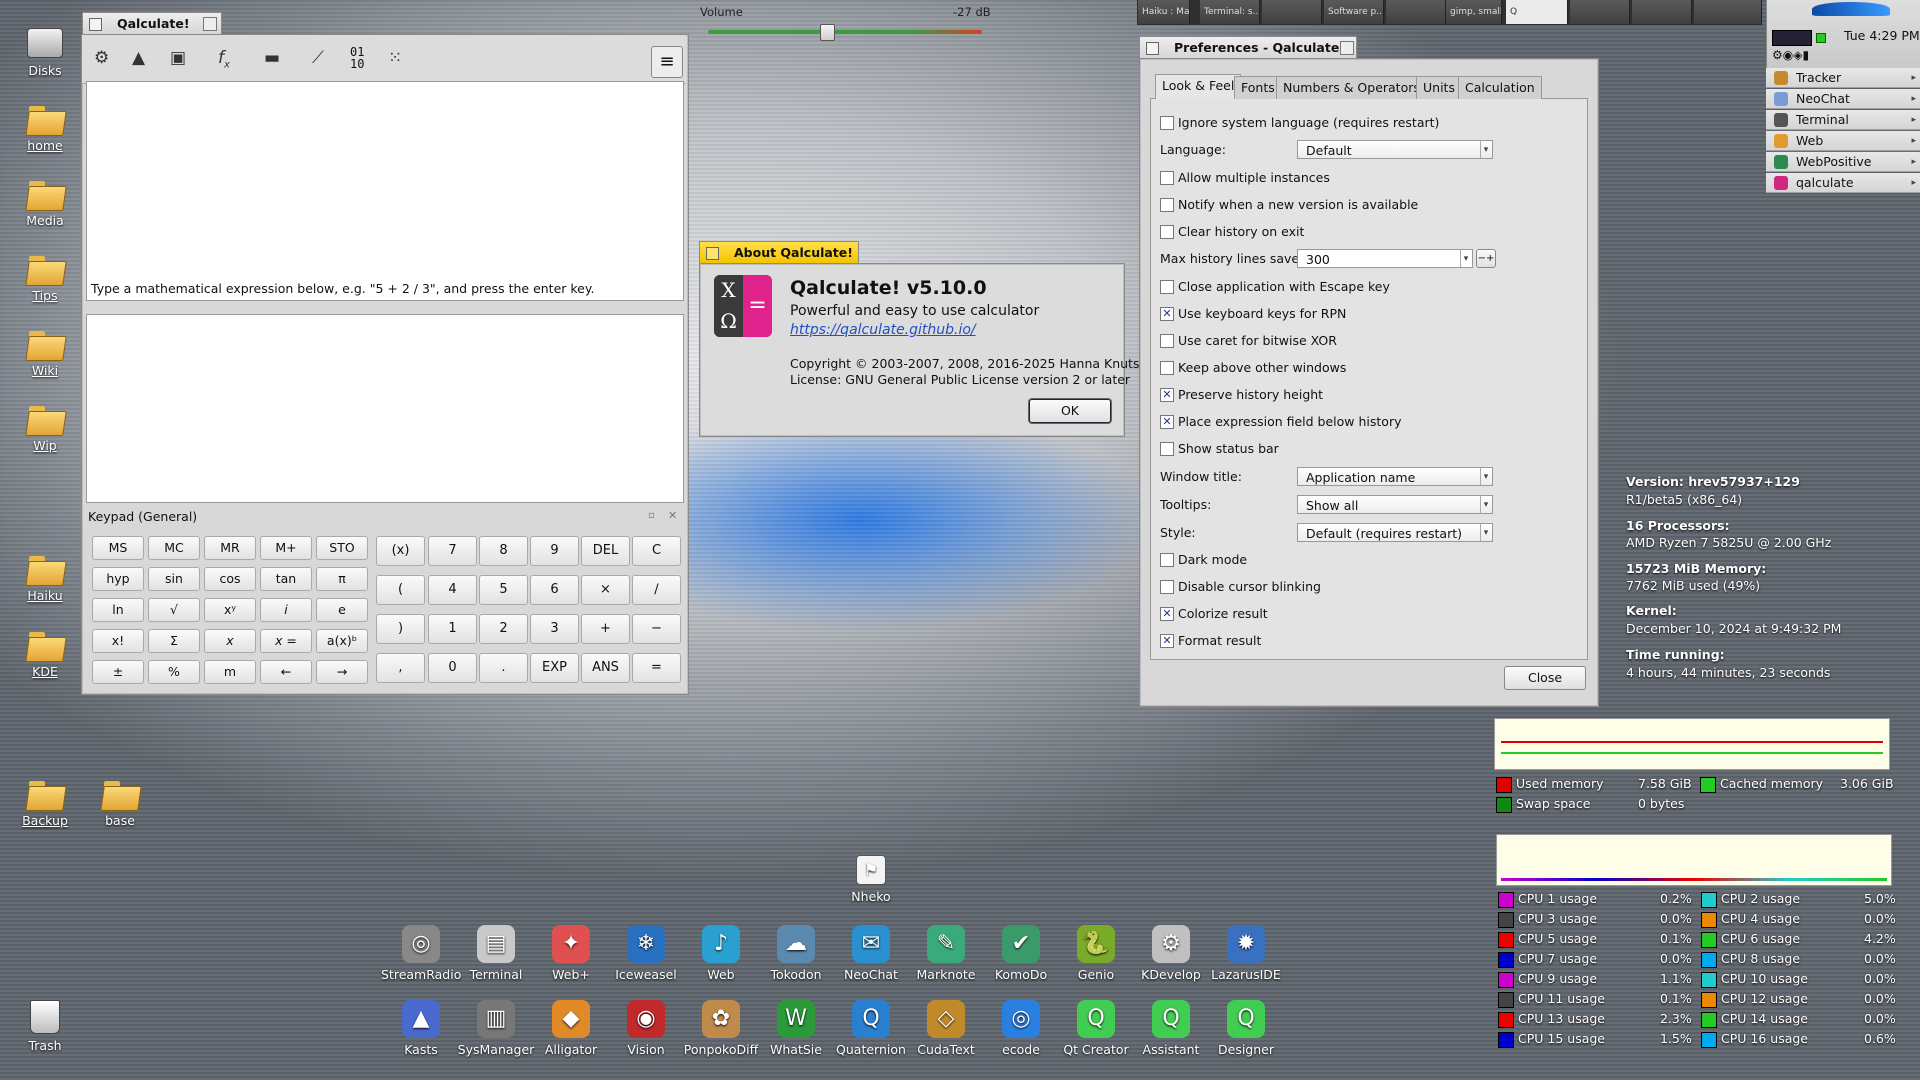 The width and height of the screenshot is (1920, 1080). What do you see at coordinates (1347, 48) in the screenshot?
I see `zoom-icon` at bounding box center [1347, 48].